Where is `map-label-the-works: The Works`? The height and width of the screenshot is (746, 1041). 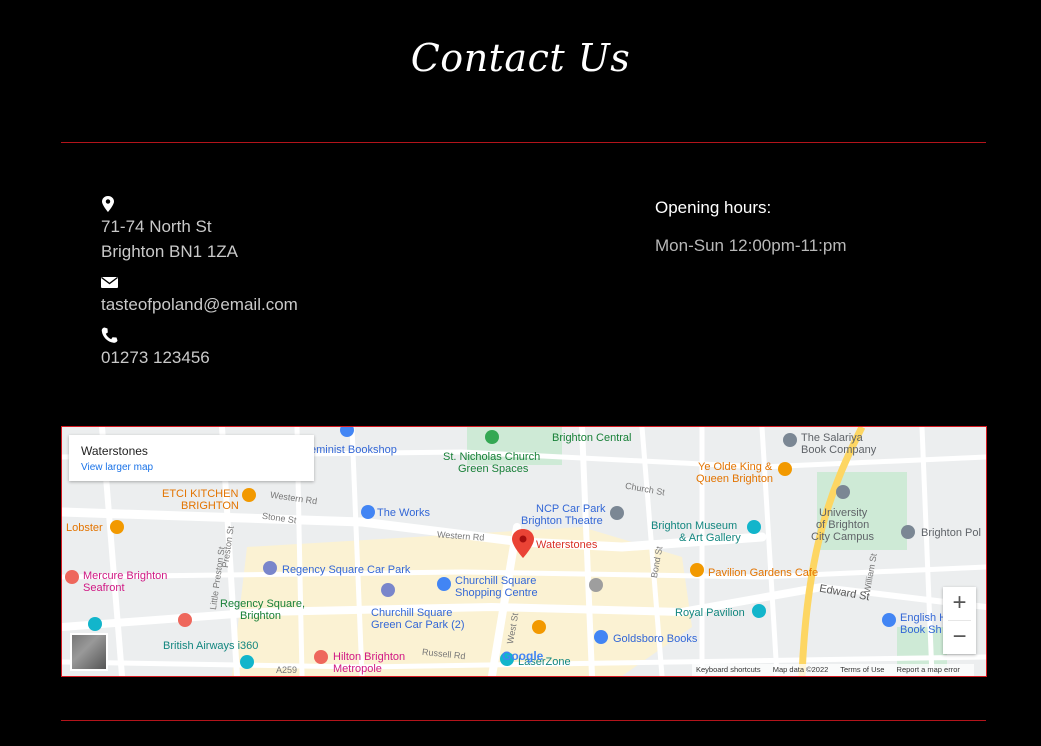 map-label-the-works: The Works is located at coordinates (403, 513).